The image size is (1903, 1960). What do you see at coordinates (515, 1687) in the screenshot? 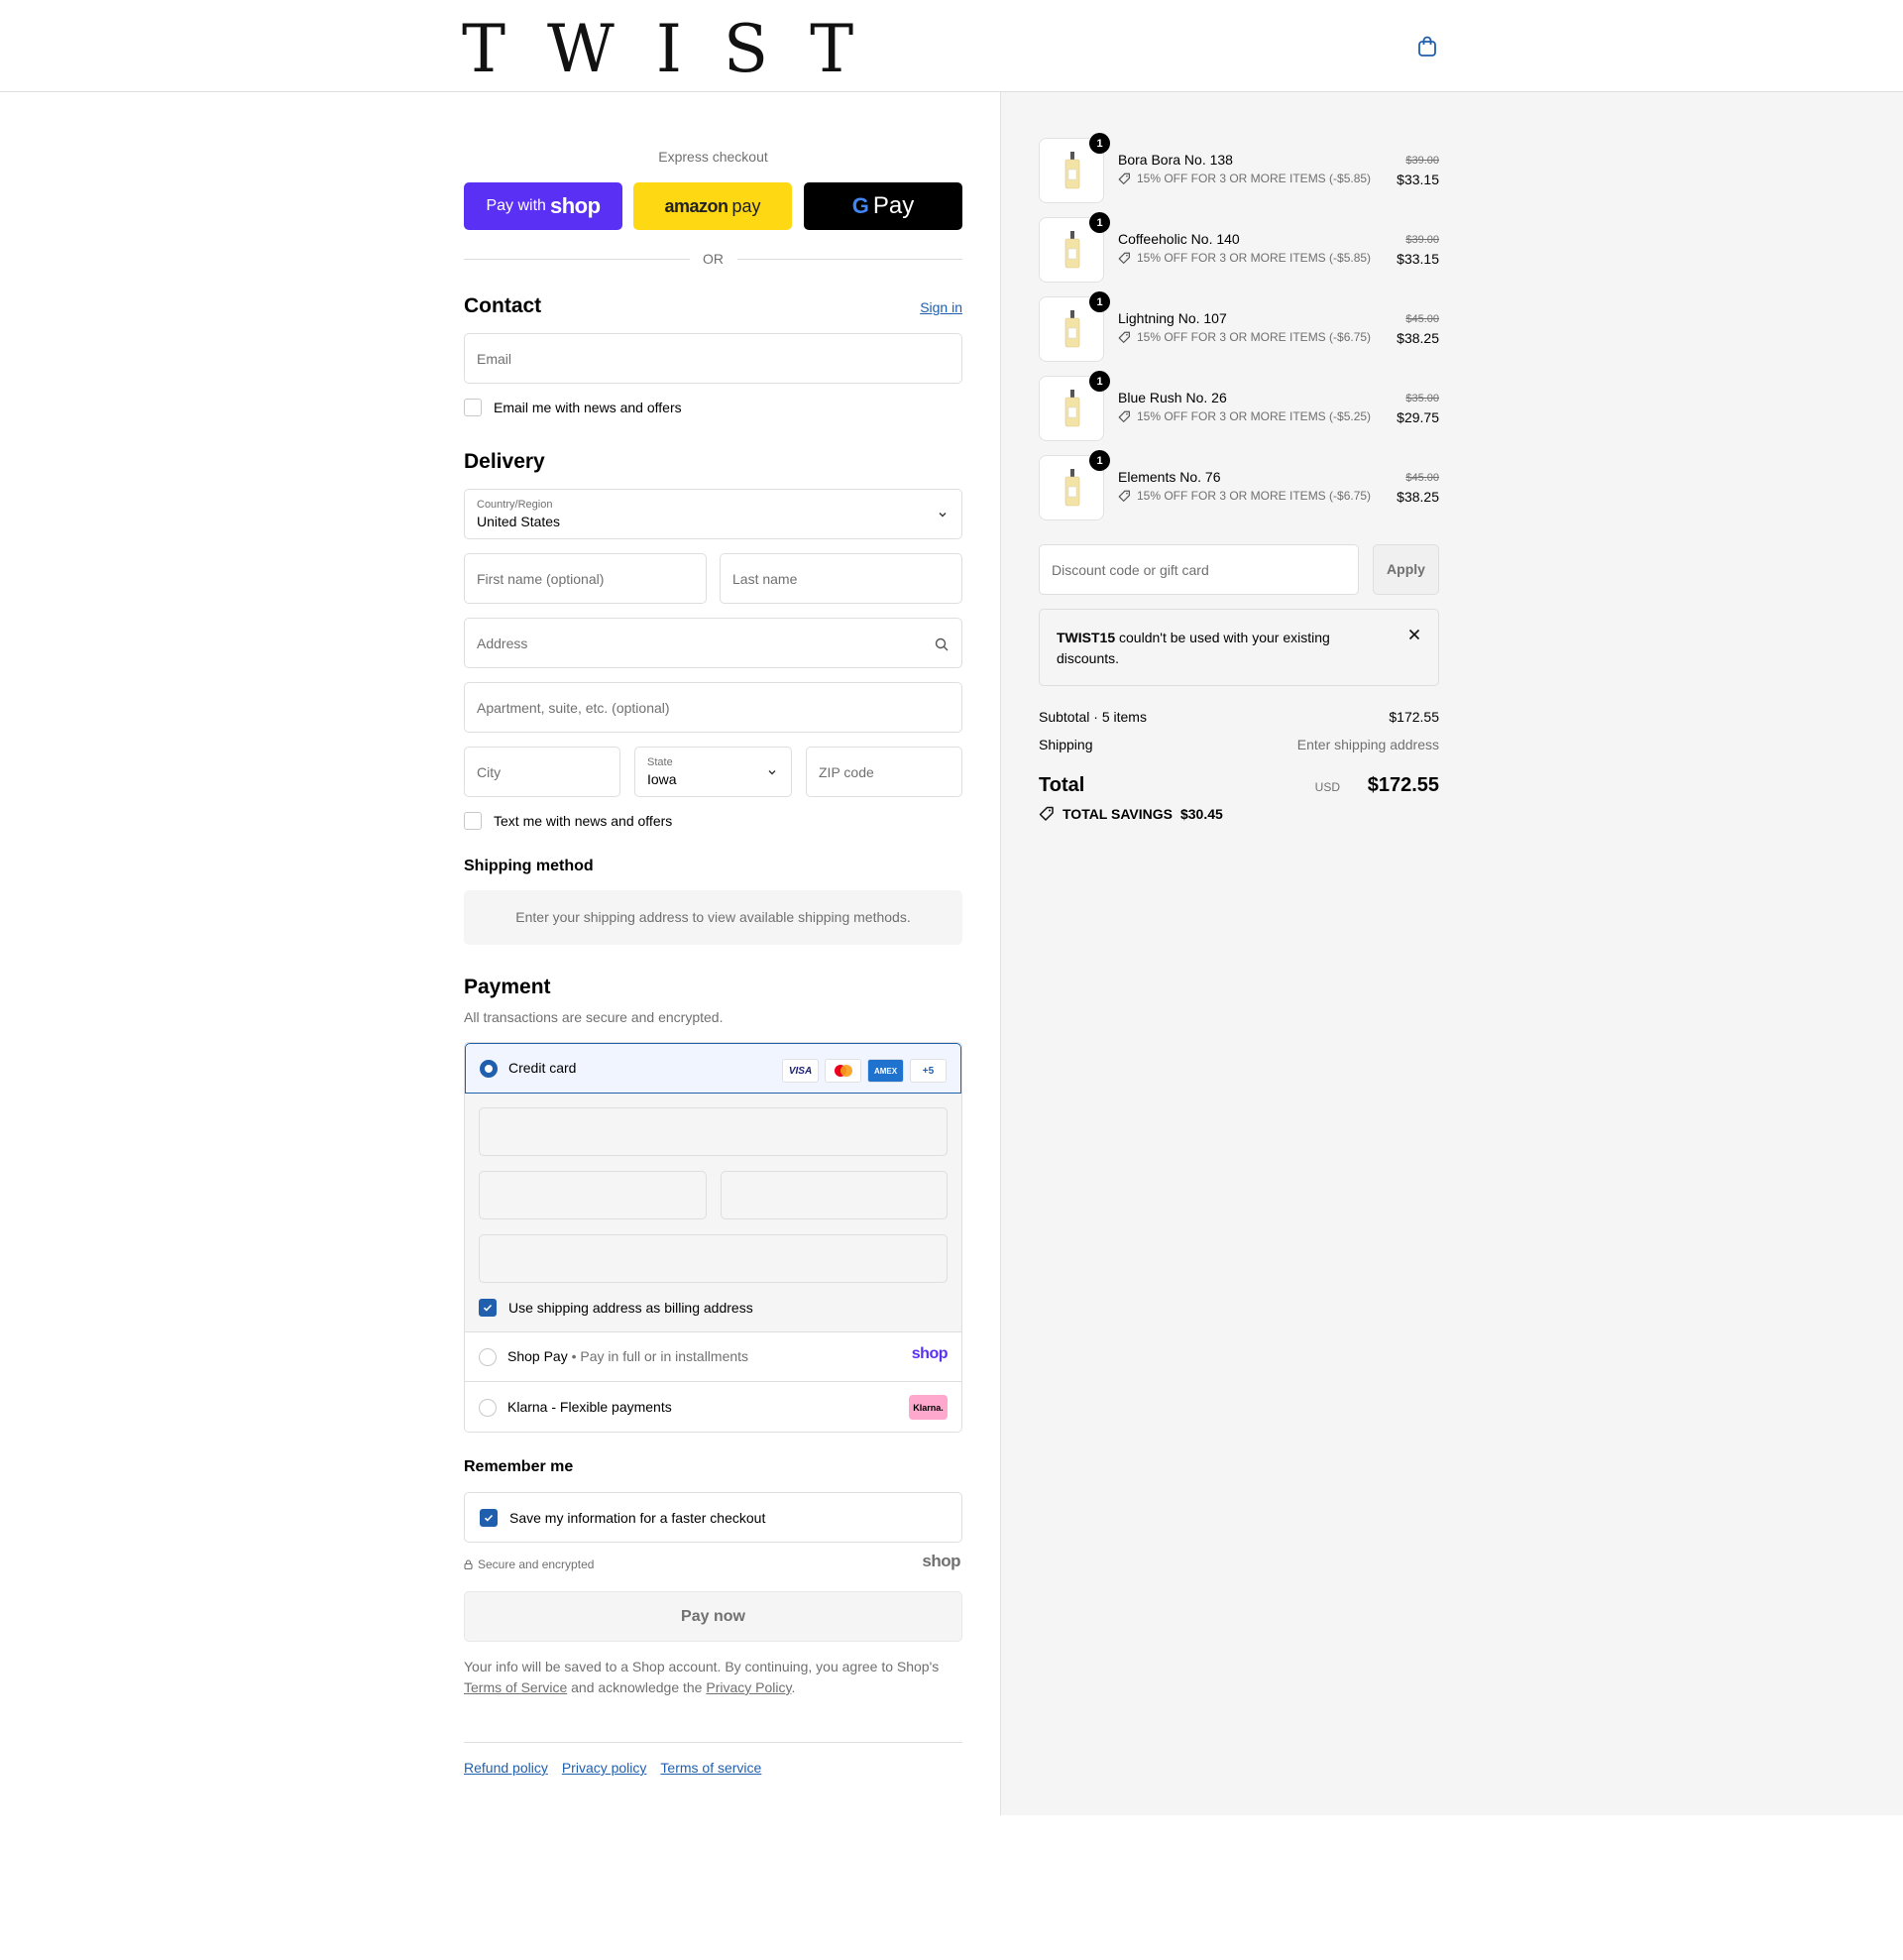
I see `terms-link: Terms of Service` at bounding box center [515, 1687].